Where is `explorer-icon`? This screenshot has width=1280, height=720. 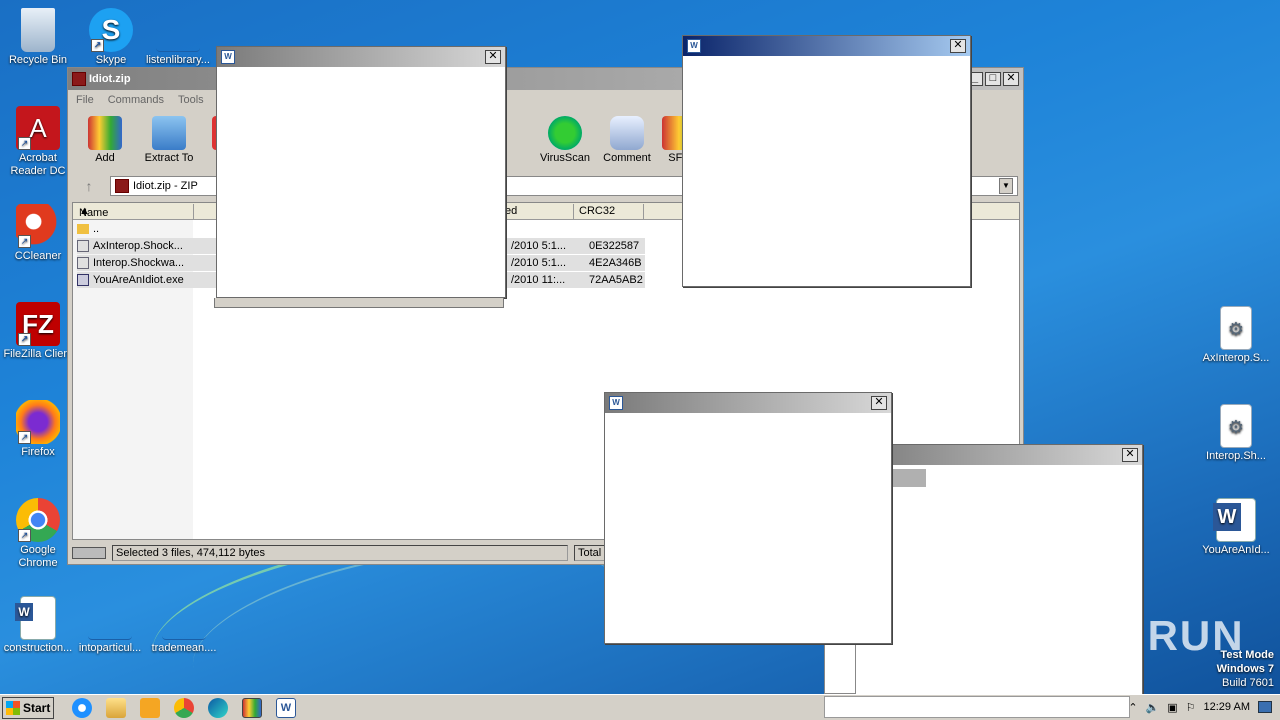
explorer-icon is located at coordinates (116, 707).